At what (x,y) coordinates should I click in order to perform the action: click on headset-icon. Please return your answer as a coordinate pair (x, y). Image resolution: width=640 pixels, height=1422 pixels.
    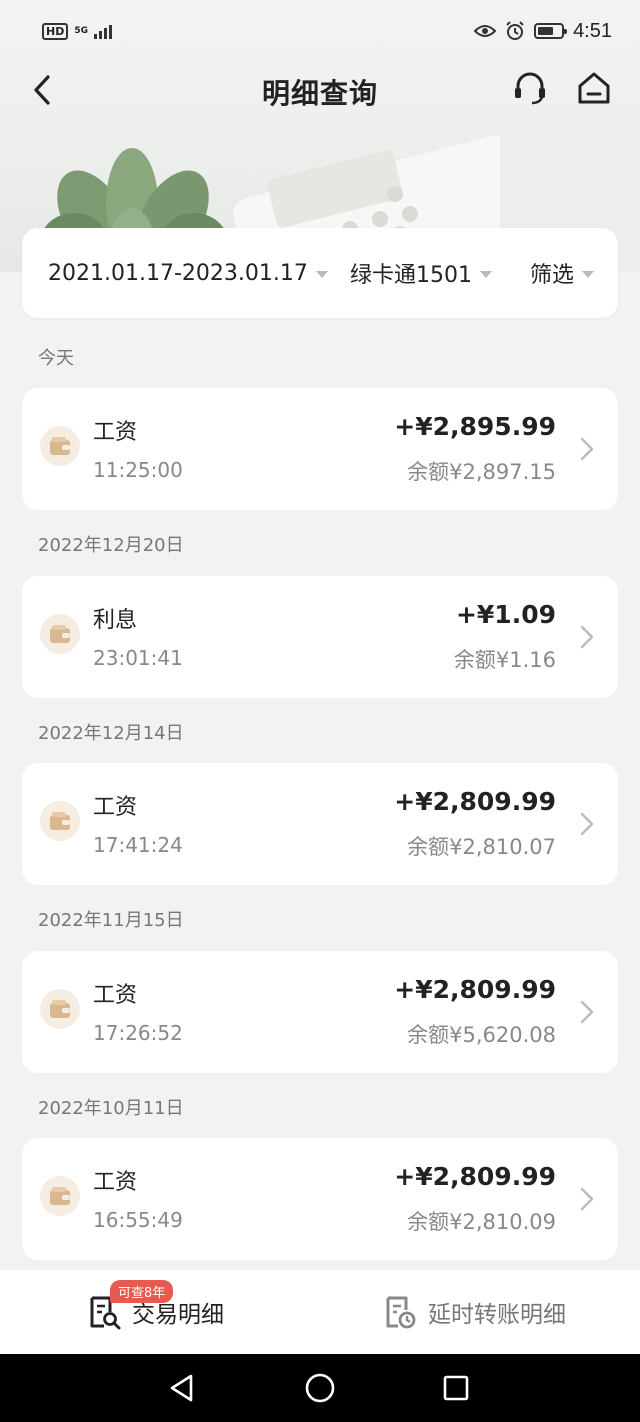
    Looking at the image, I should click on (530, 88).